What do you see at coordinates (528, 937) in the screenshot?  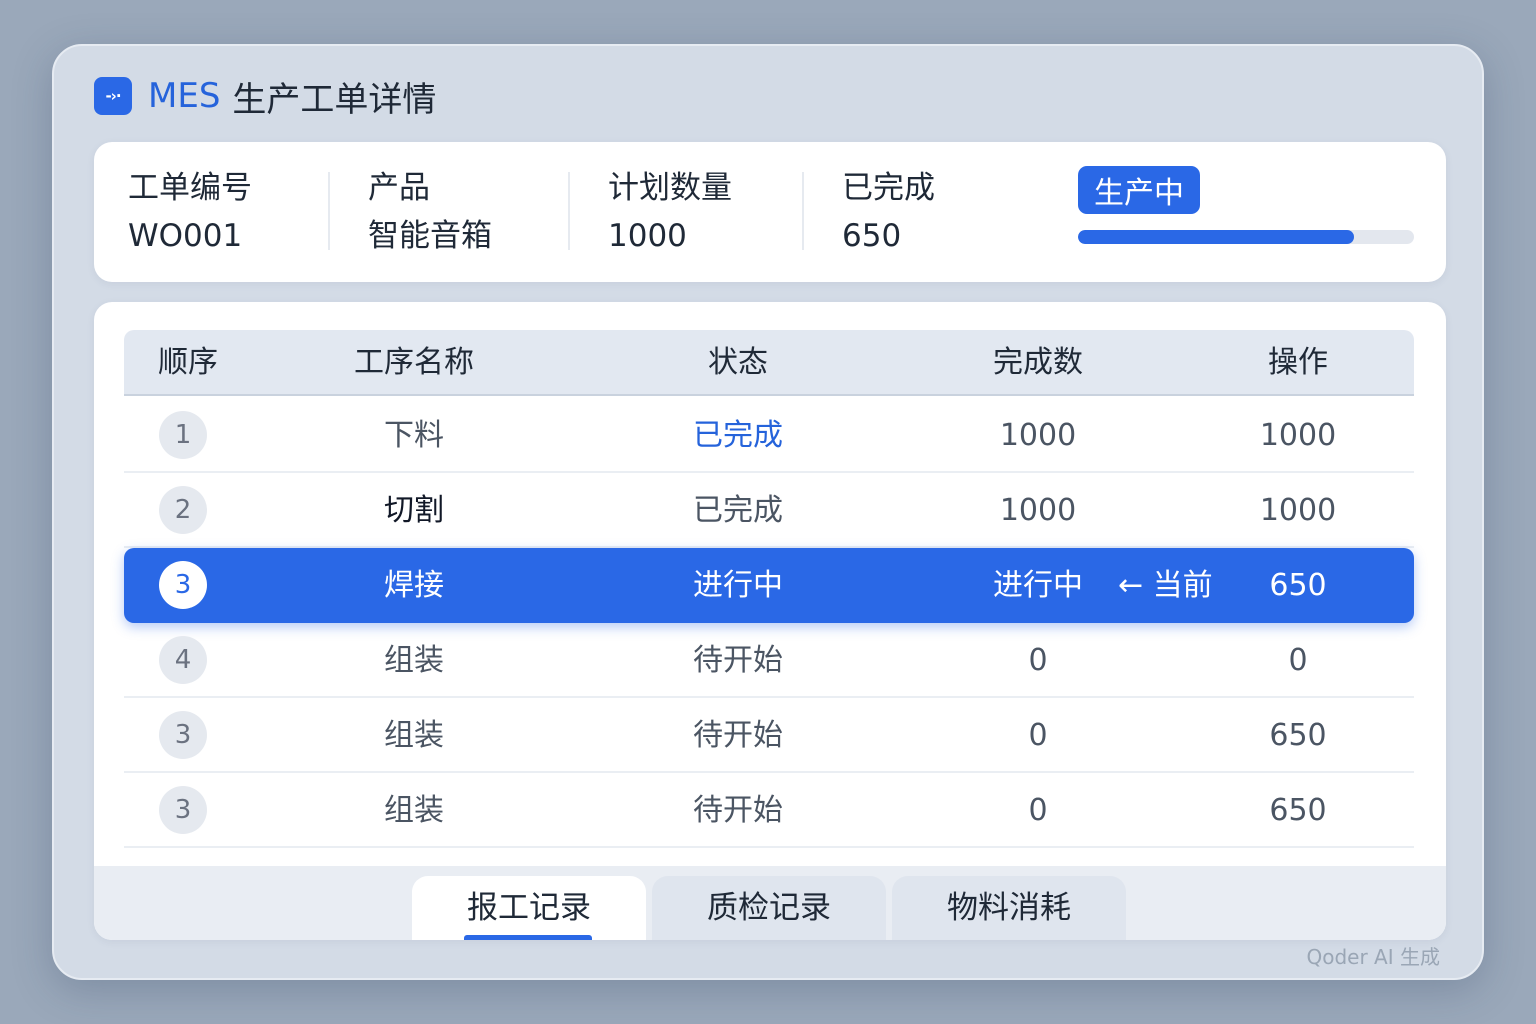 I see `active-tab-indicator` at bounding box center [528, 937].